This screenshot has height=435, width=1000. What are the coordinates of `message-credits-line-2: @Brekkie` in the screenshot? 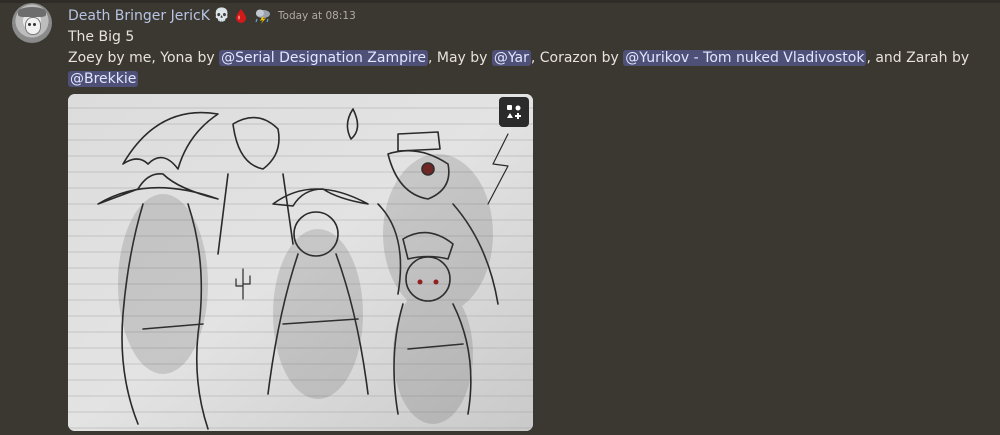 It's located at (103, 79).